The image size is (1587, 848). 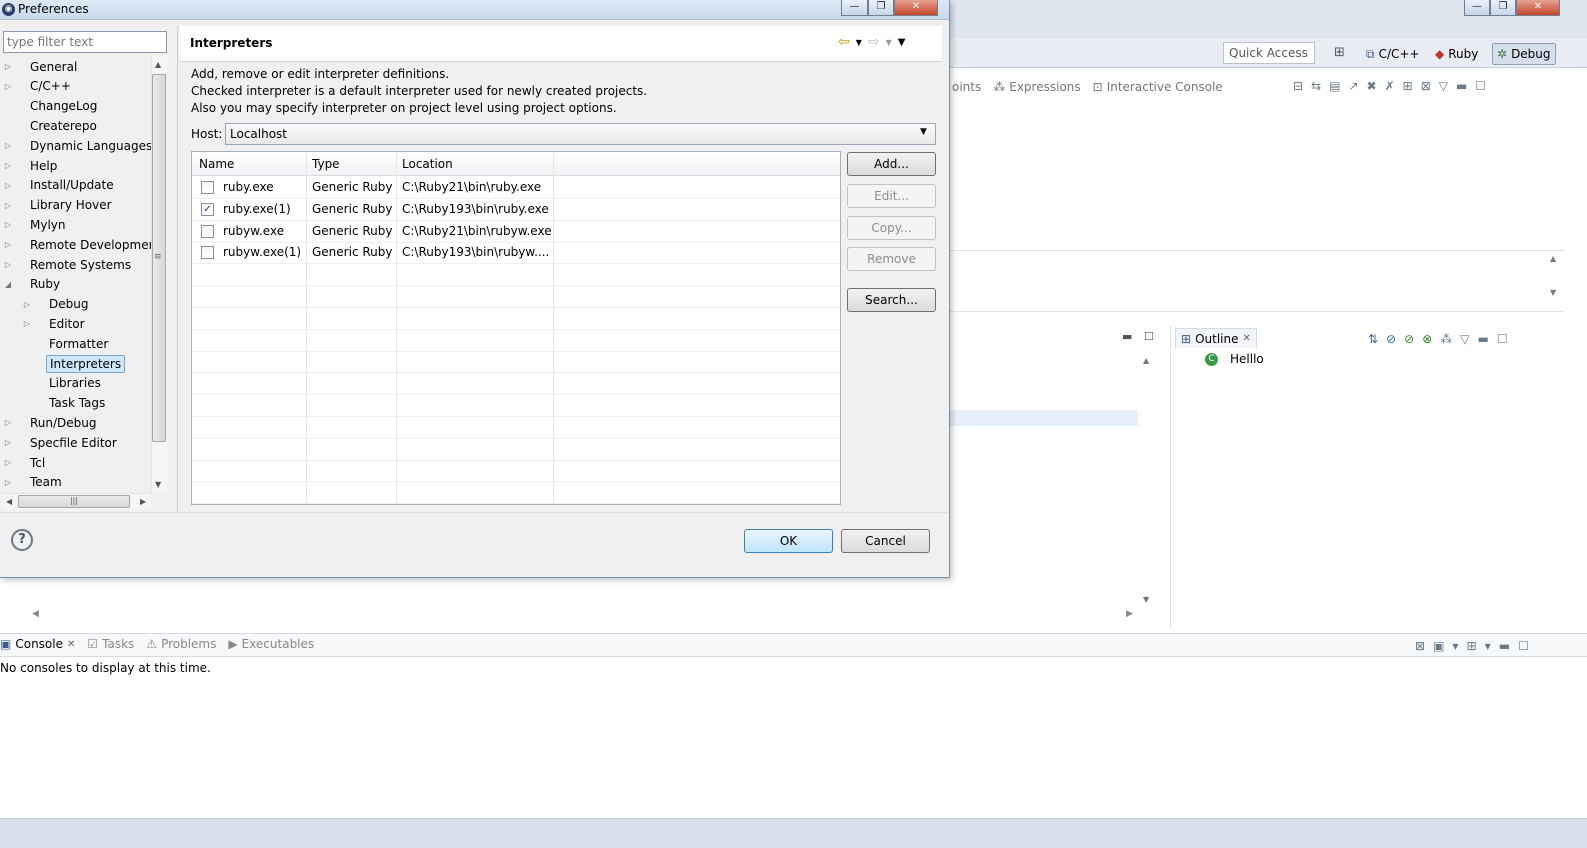 I want to click on tree-scroll-up-icon: ▲, so click(x=158, y=64).